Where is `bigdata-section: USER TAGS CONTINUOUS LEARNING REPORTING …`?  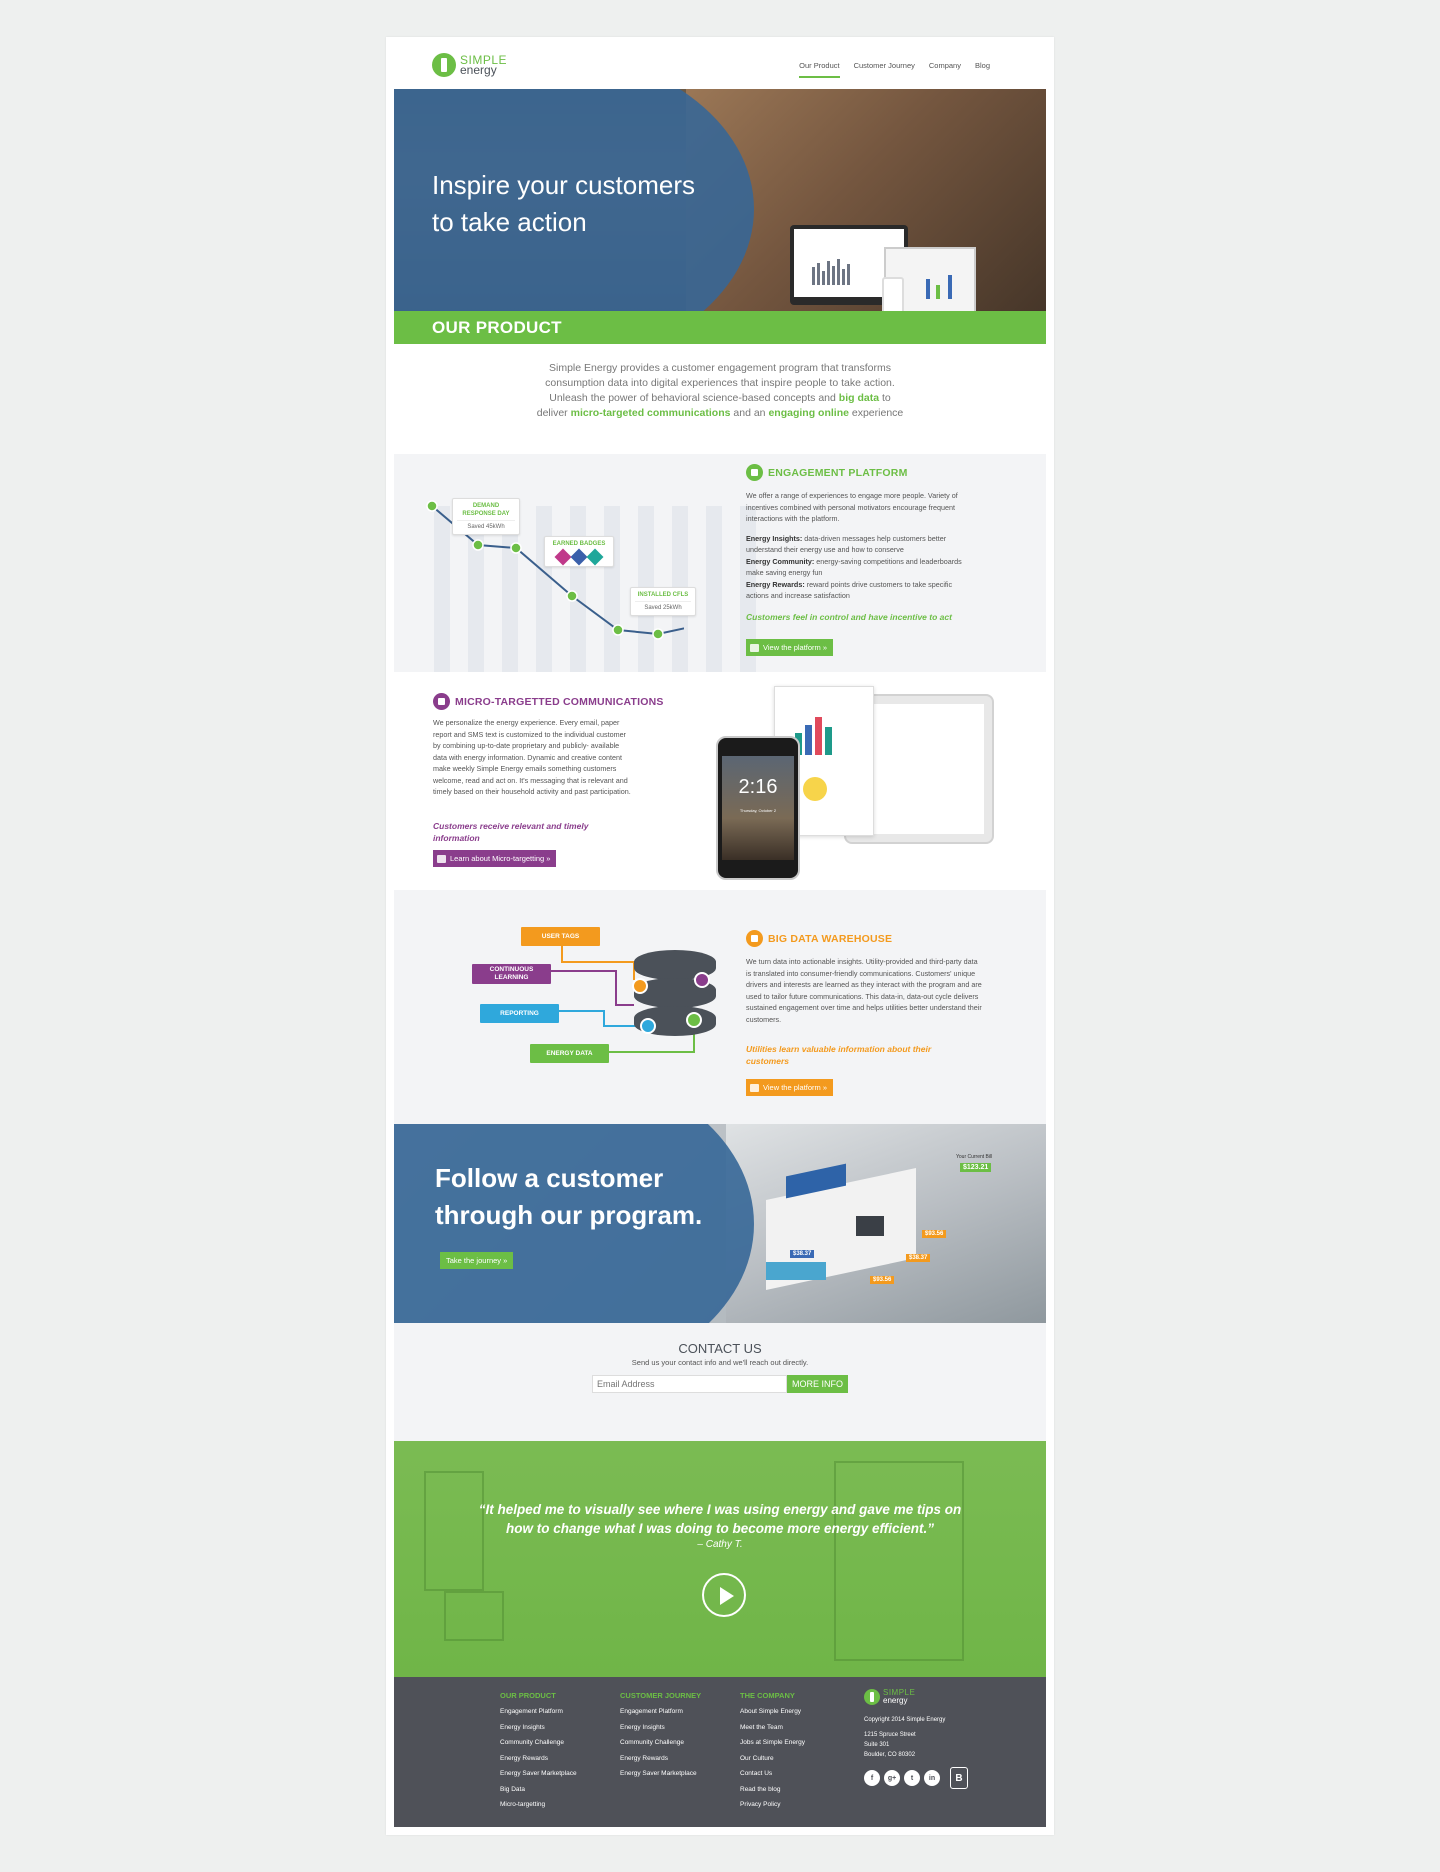 bigdata-section: USER TAGS CONTINUOUS LEARNING REPORTING … is located at coordinates (720, 1007).